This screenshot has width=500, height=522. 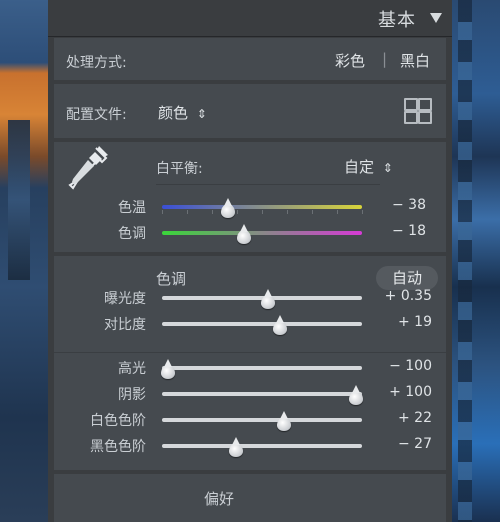 What do you see at coordinates (262, 394) in the screenshot?
I see `shadows-slider-track` at bounding box center [262, 394].